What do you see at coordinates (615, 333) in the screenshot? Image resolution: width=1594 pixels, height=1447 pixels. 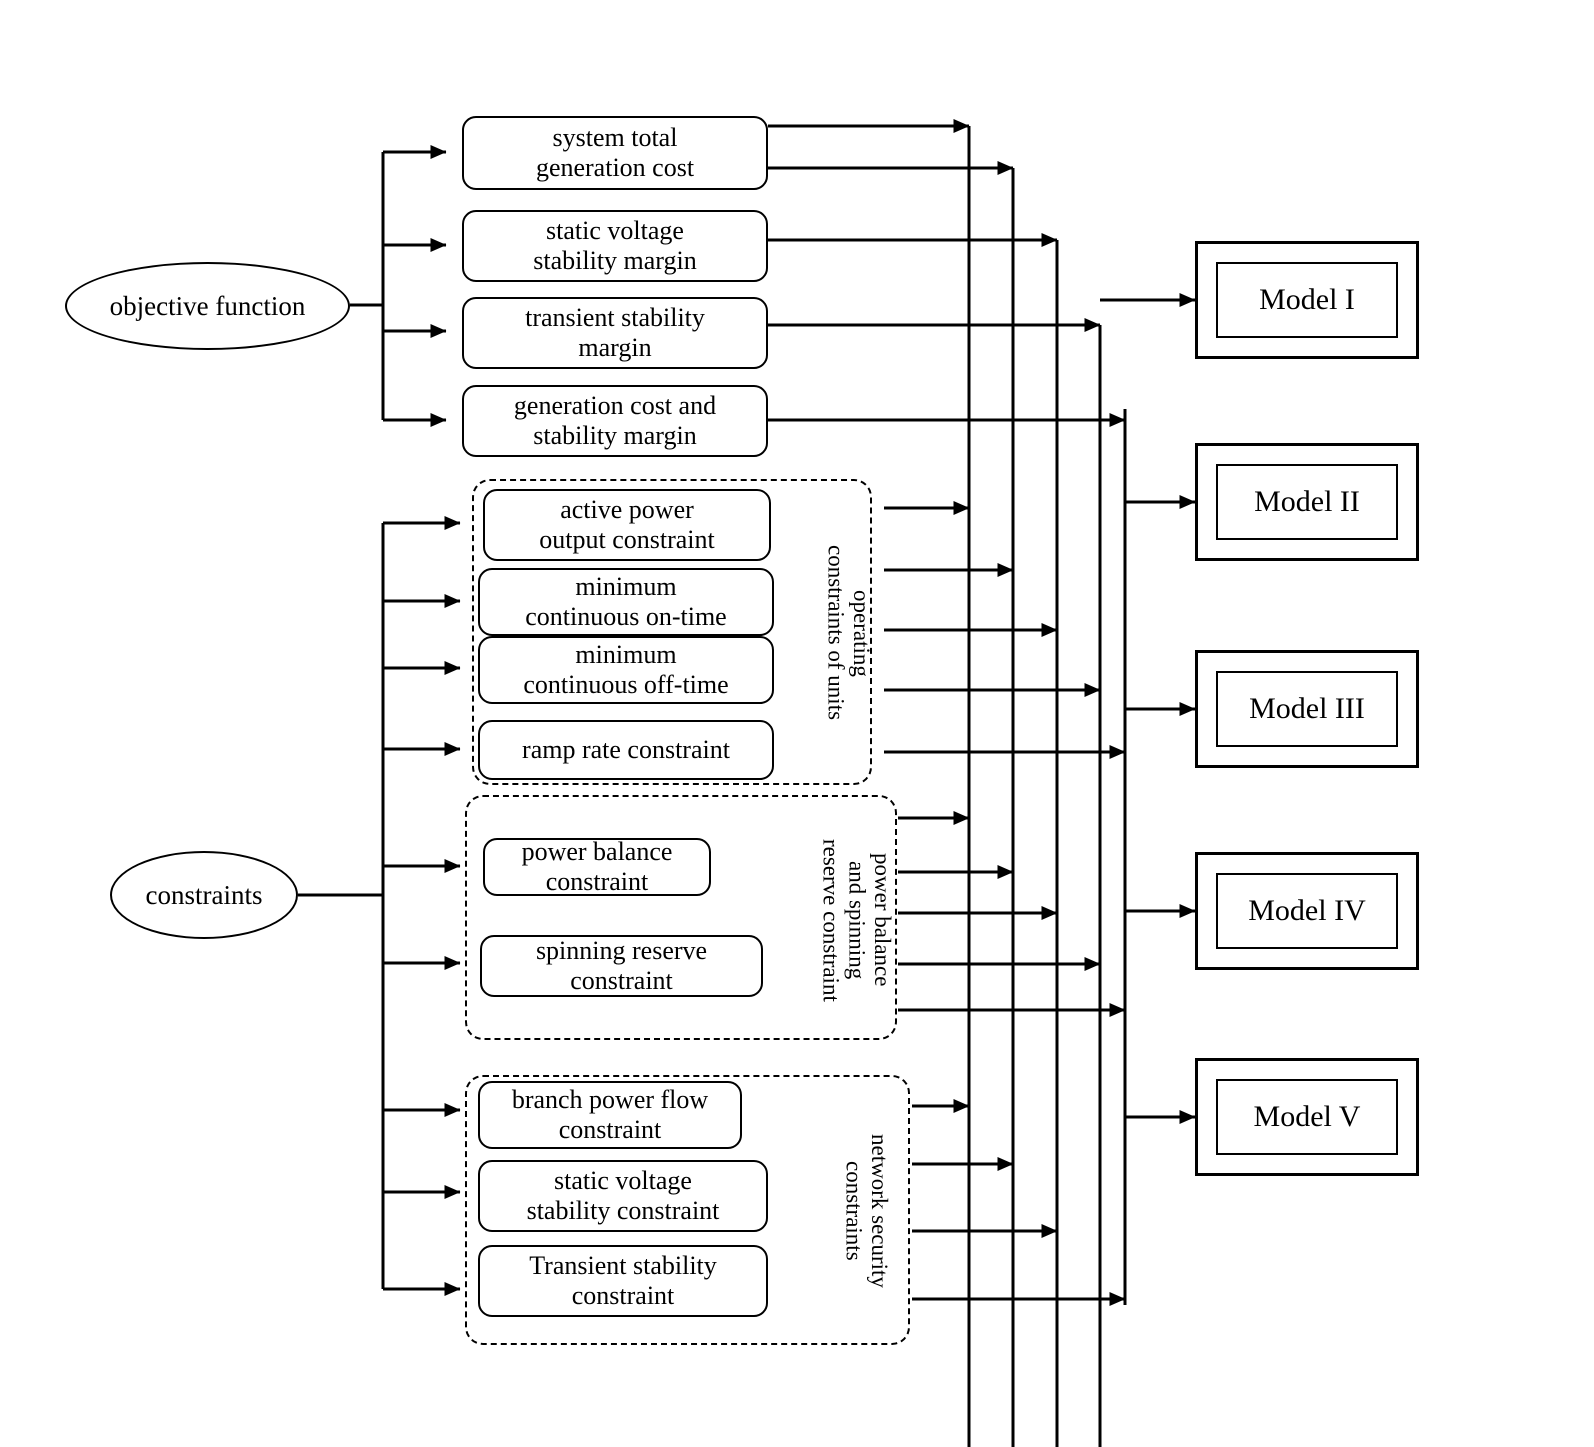 I see `objective-box-transient-stability-margin: transient stability margin` at bounding box center [615, 333].